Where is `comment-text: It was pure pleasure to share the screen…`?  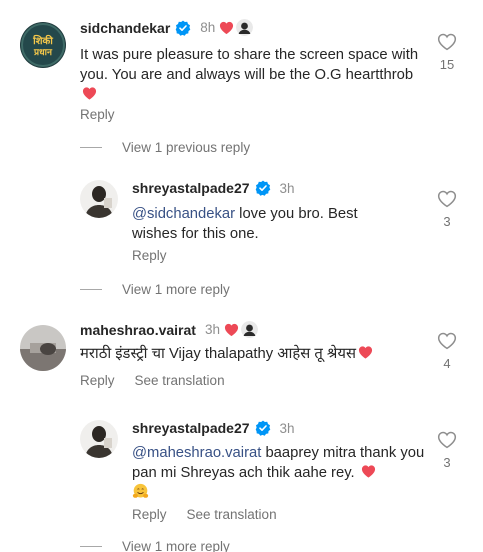 comment-text: It was pure pleasure to share the screen… is located at coordinates (250, 75).